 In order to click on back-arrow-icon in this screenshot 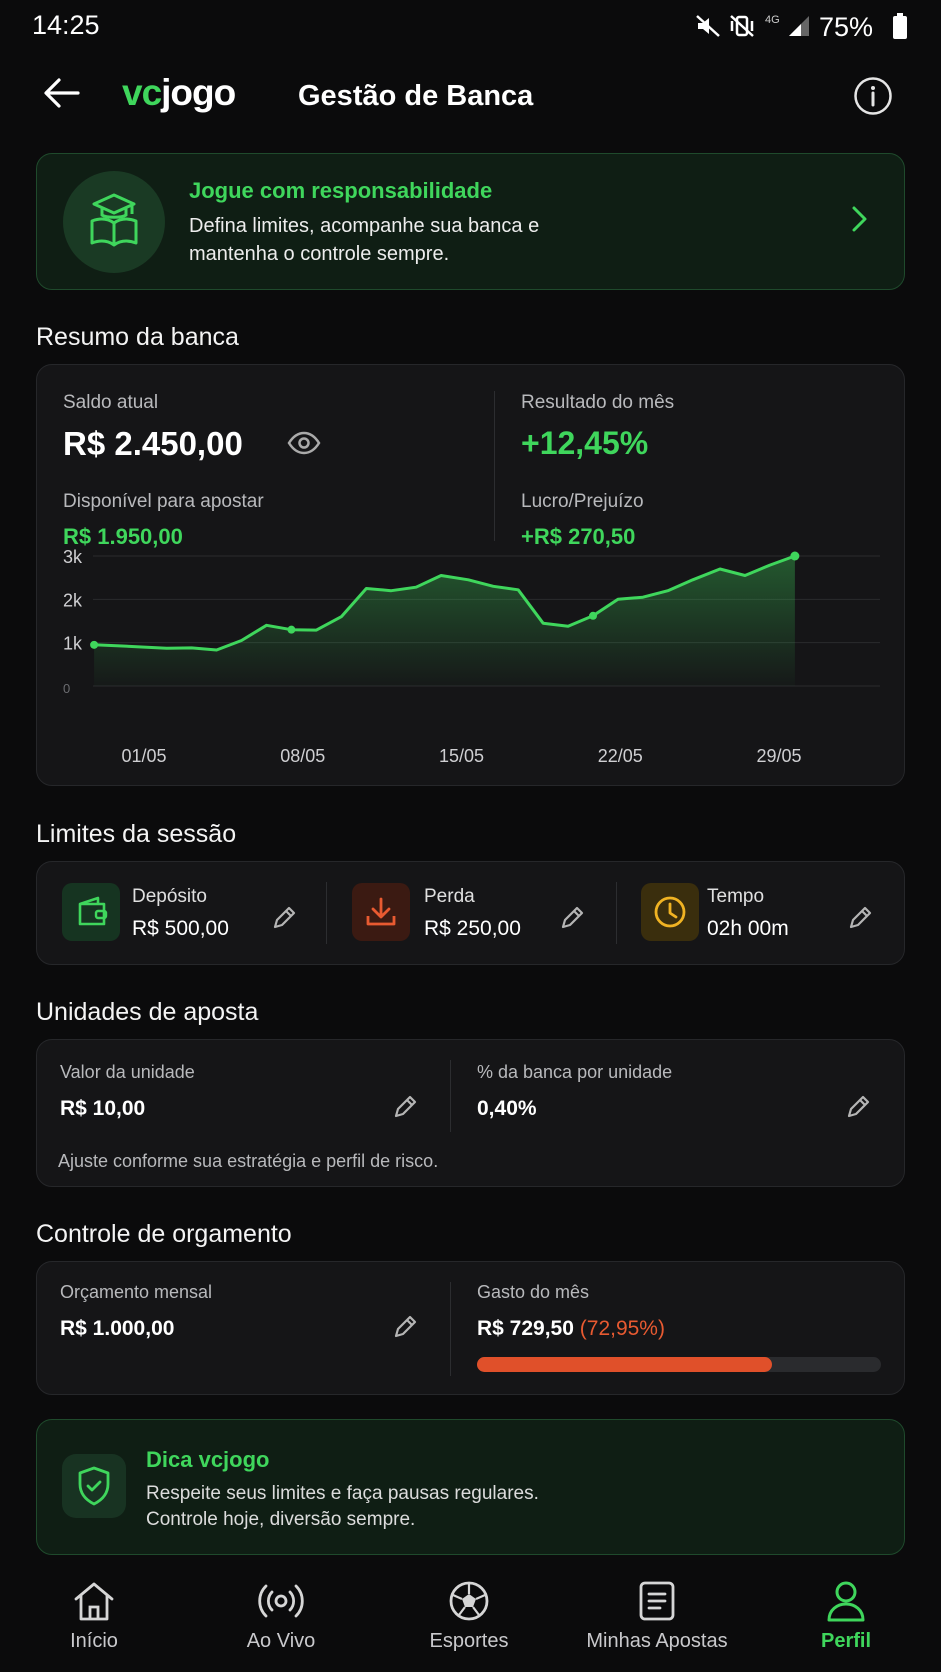, I will do `click(62, 93)`.